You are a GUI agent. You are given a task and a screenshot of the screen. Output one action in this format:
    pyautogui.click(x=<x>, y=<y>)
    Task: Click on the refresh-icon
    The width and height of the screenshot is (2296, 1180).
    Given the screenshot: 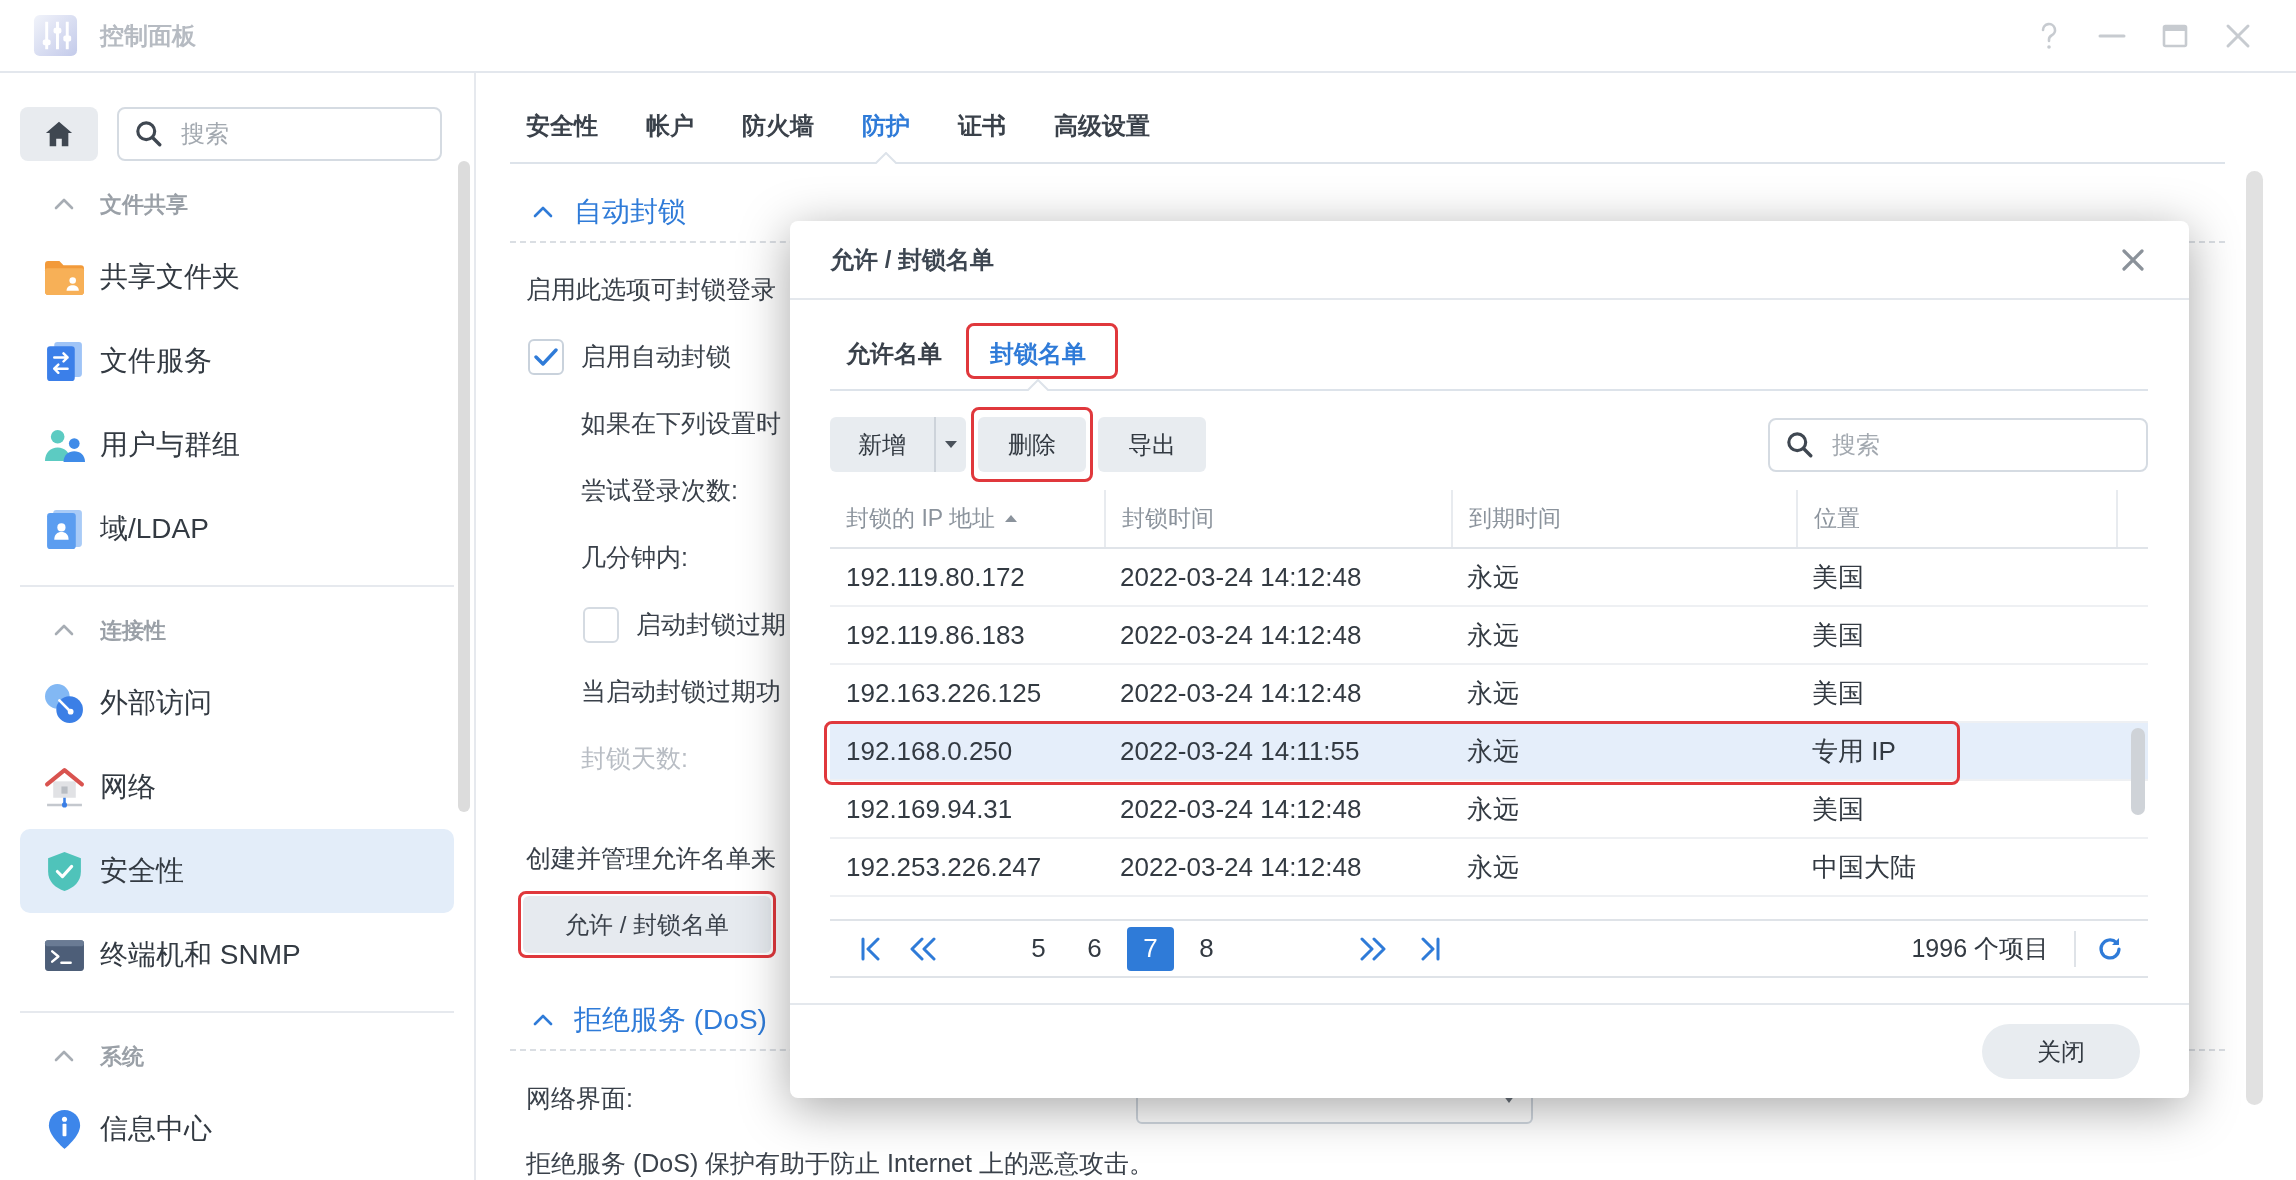 What is the action you would take?
    pyautogui.click(x=2110, y=948)
    